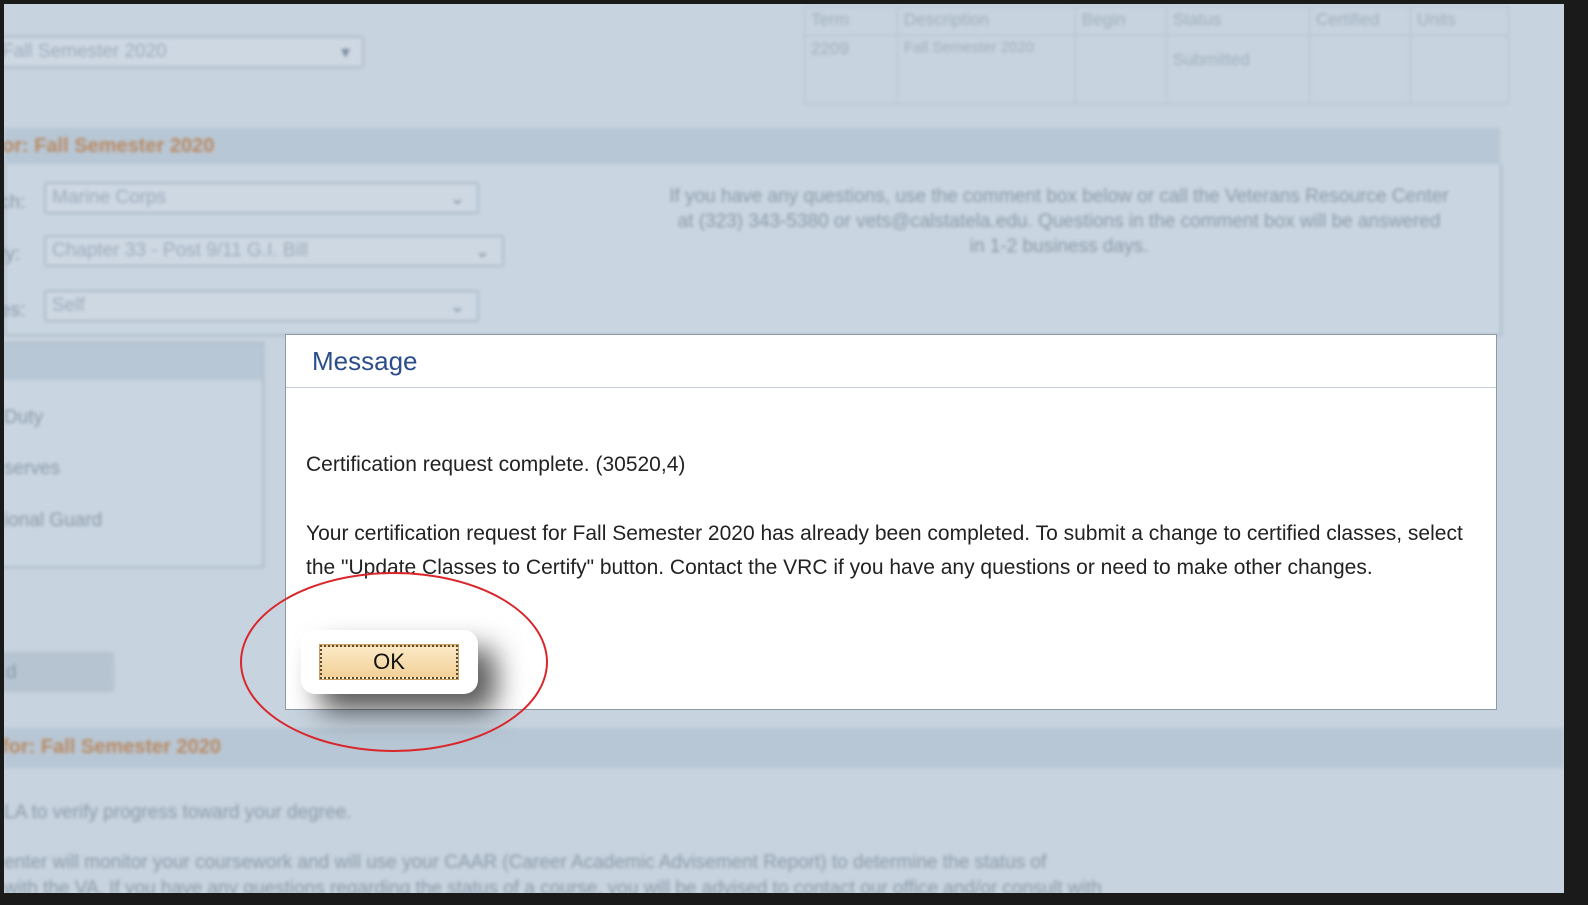 The width and height of the screenshot is (1588, 905). I want to click on field-label: ty:, so click(12, 254).